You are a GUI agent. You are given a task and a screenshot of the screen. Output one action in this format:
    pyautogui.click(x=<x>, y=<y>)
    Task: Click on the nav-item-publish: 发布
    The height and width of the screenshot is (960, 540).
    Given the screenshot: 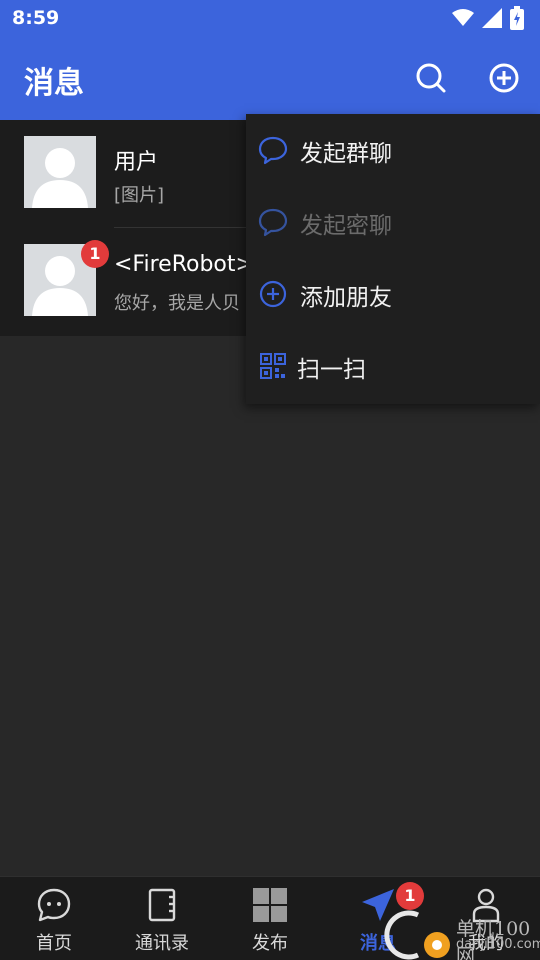 What is the action you would take?
    pyautogui.click(x=270, y=918)
    